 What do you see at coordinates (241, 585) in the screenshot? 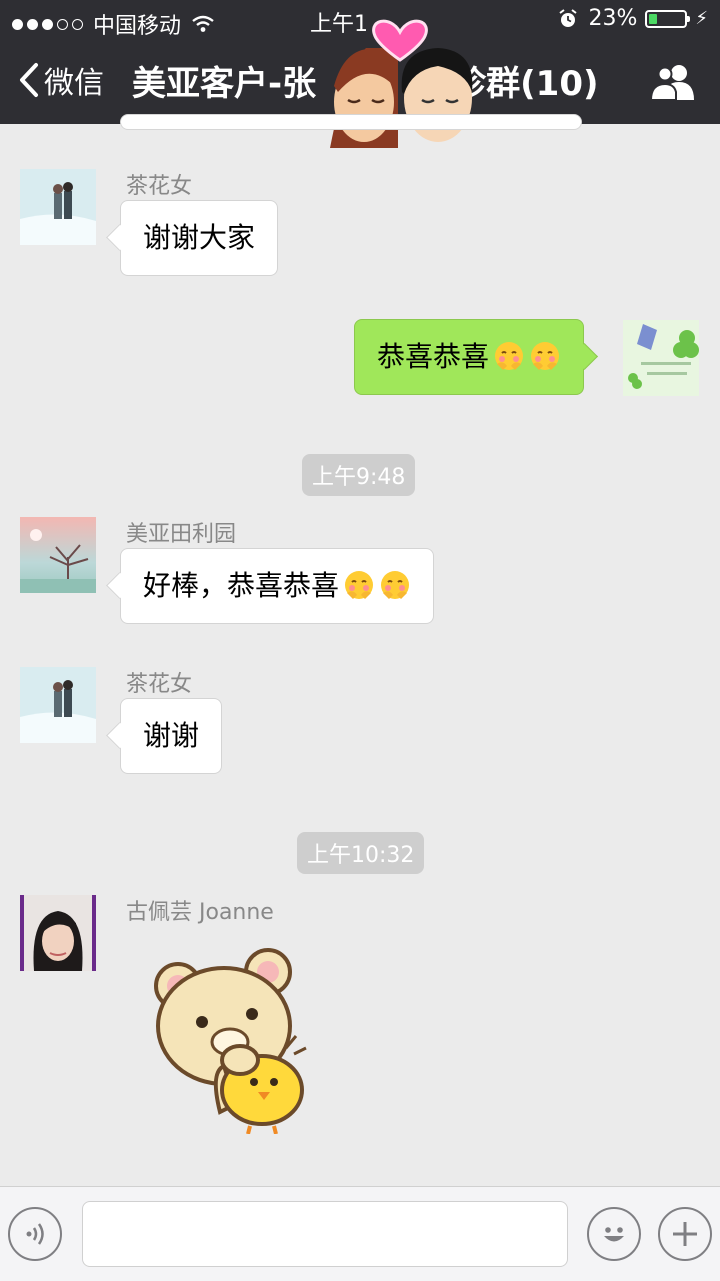
I see `message-text: 好棒，恭喜恭喜` at bounding box center [241, 585].